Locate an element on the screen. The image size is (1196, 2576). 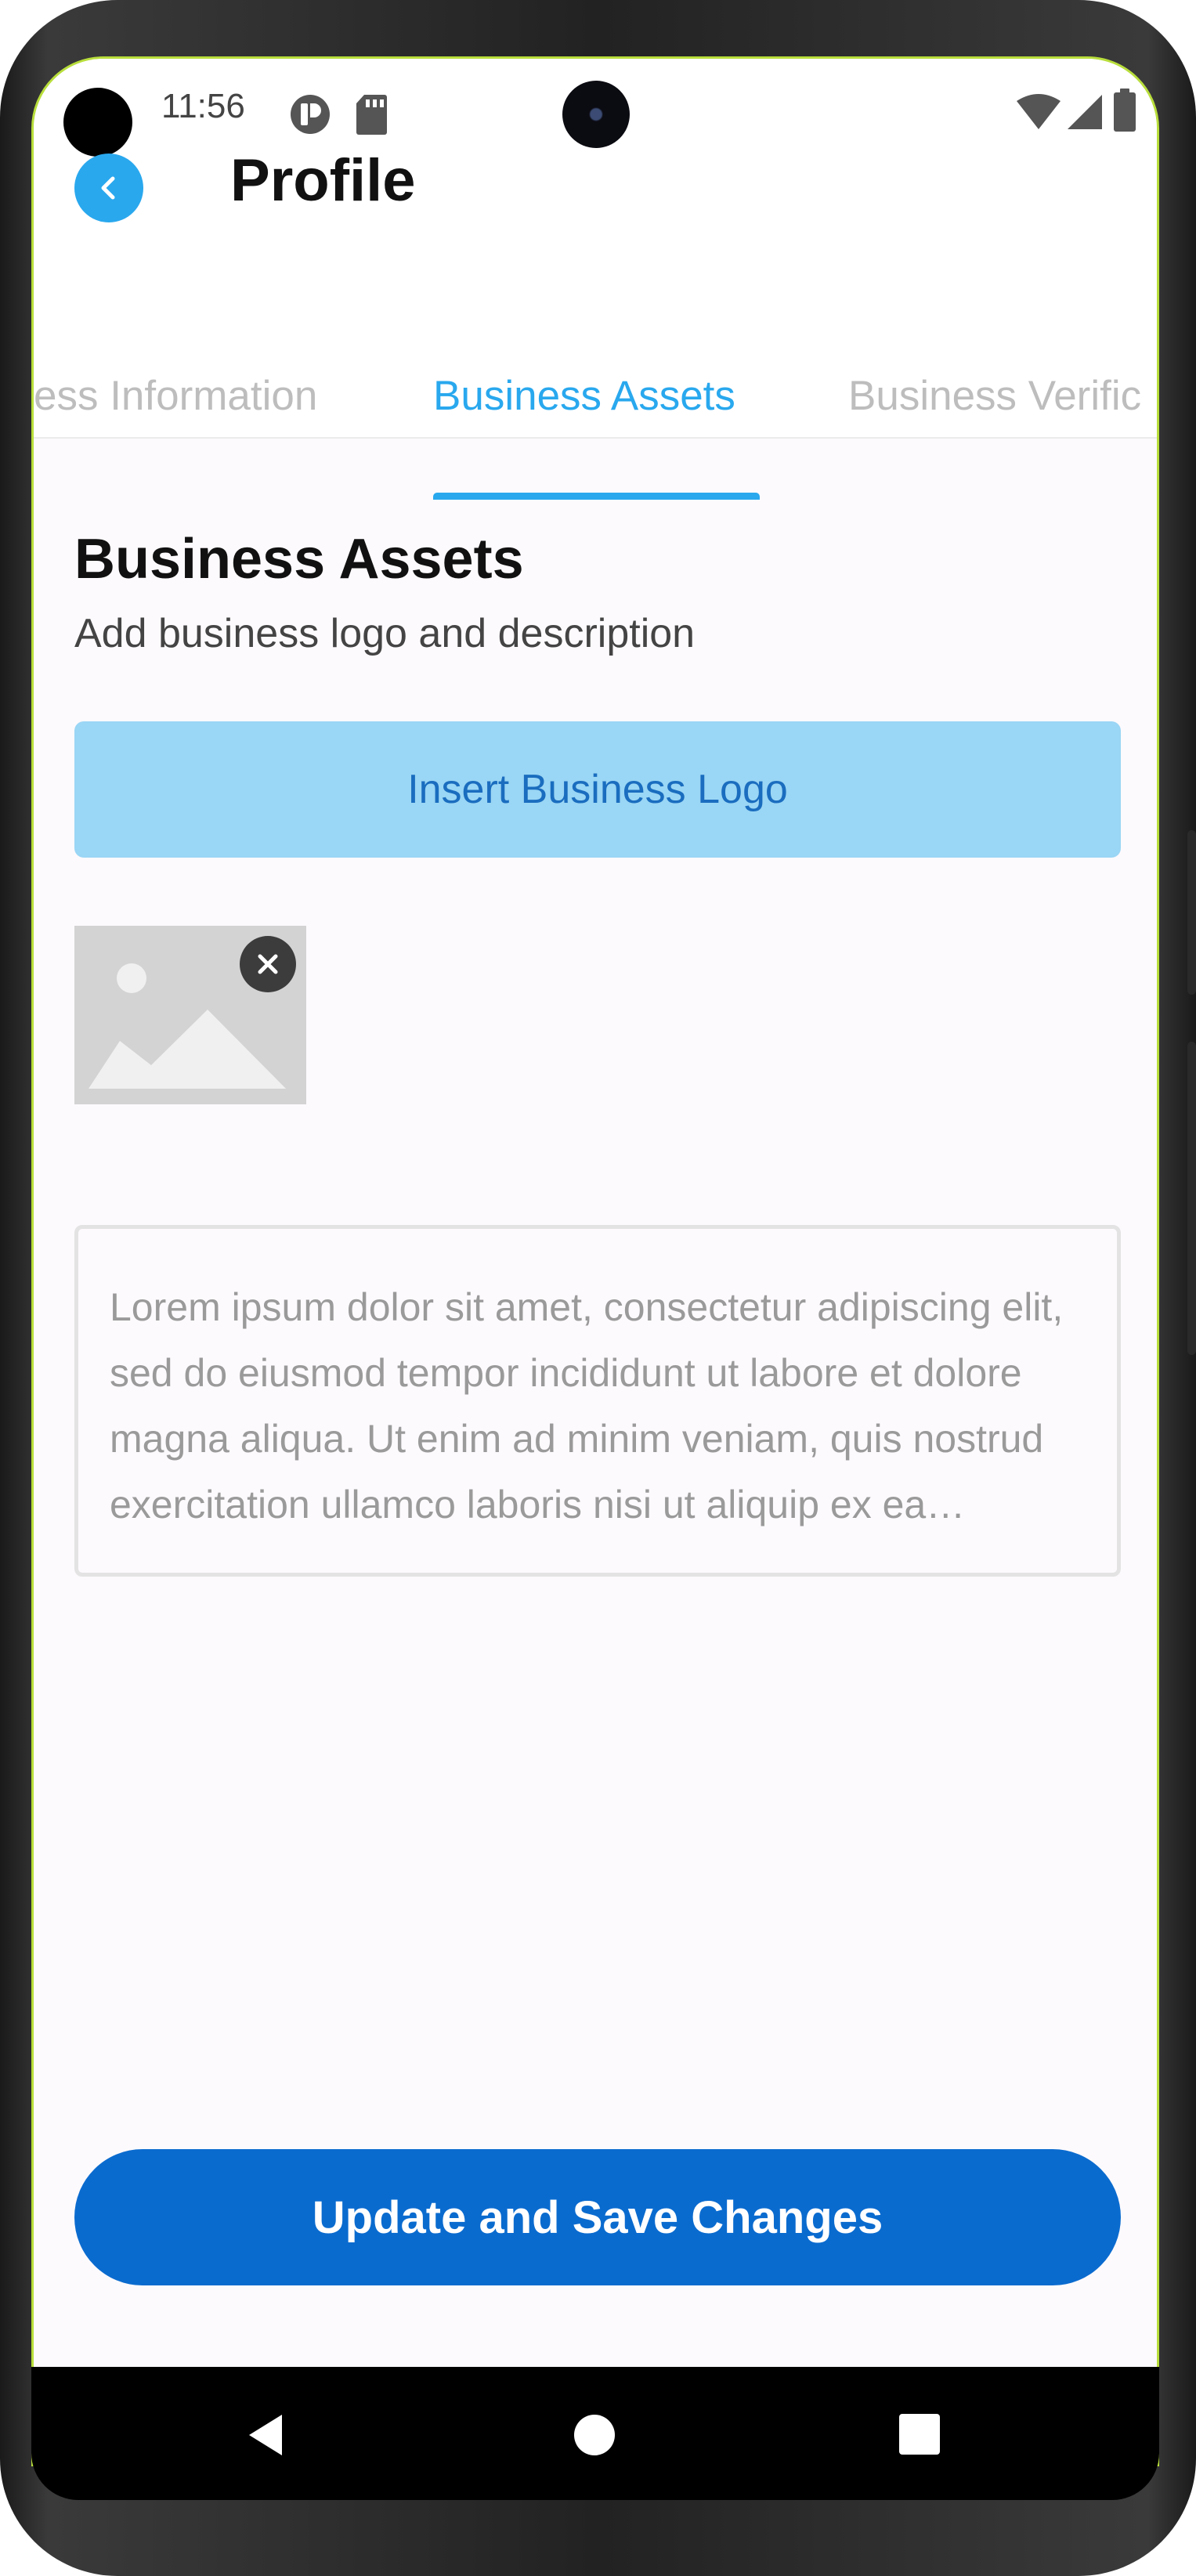
front-camera is located at coordinates (596, 114).